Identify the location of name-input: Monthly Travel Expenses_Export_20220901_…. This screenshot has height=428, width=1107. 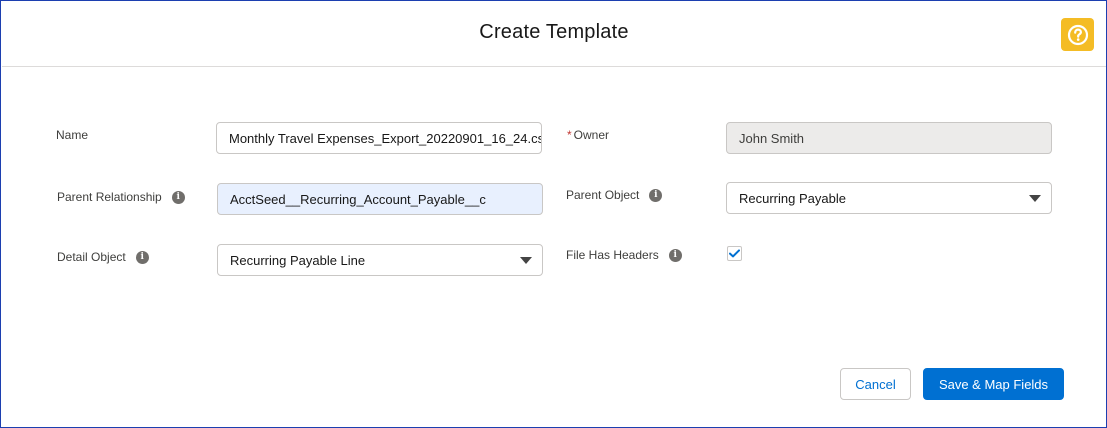
(379, 138).